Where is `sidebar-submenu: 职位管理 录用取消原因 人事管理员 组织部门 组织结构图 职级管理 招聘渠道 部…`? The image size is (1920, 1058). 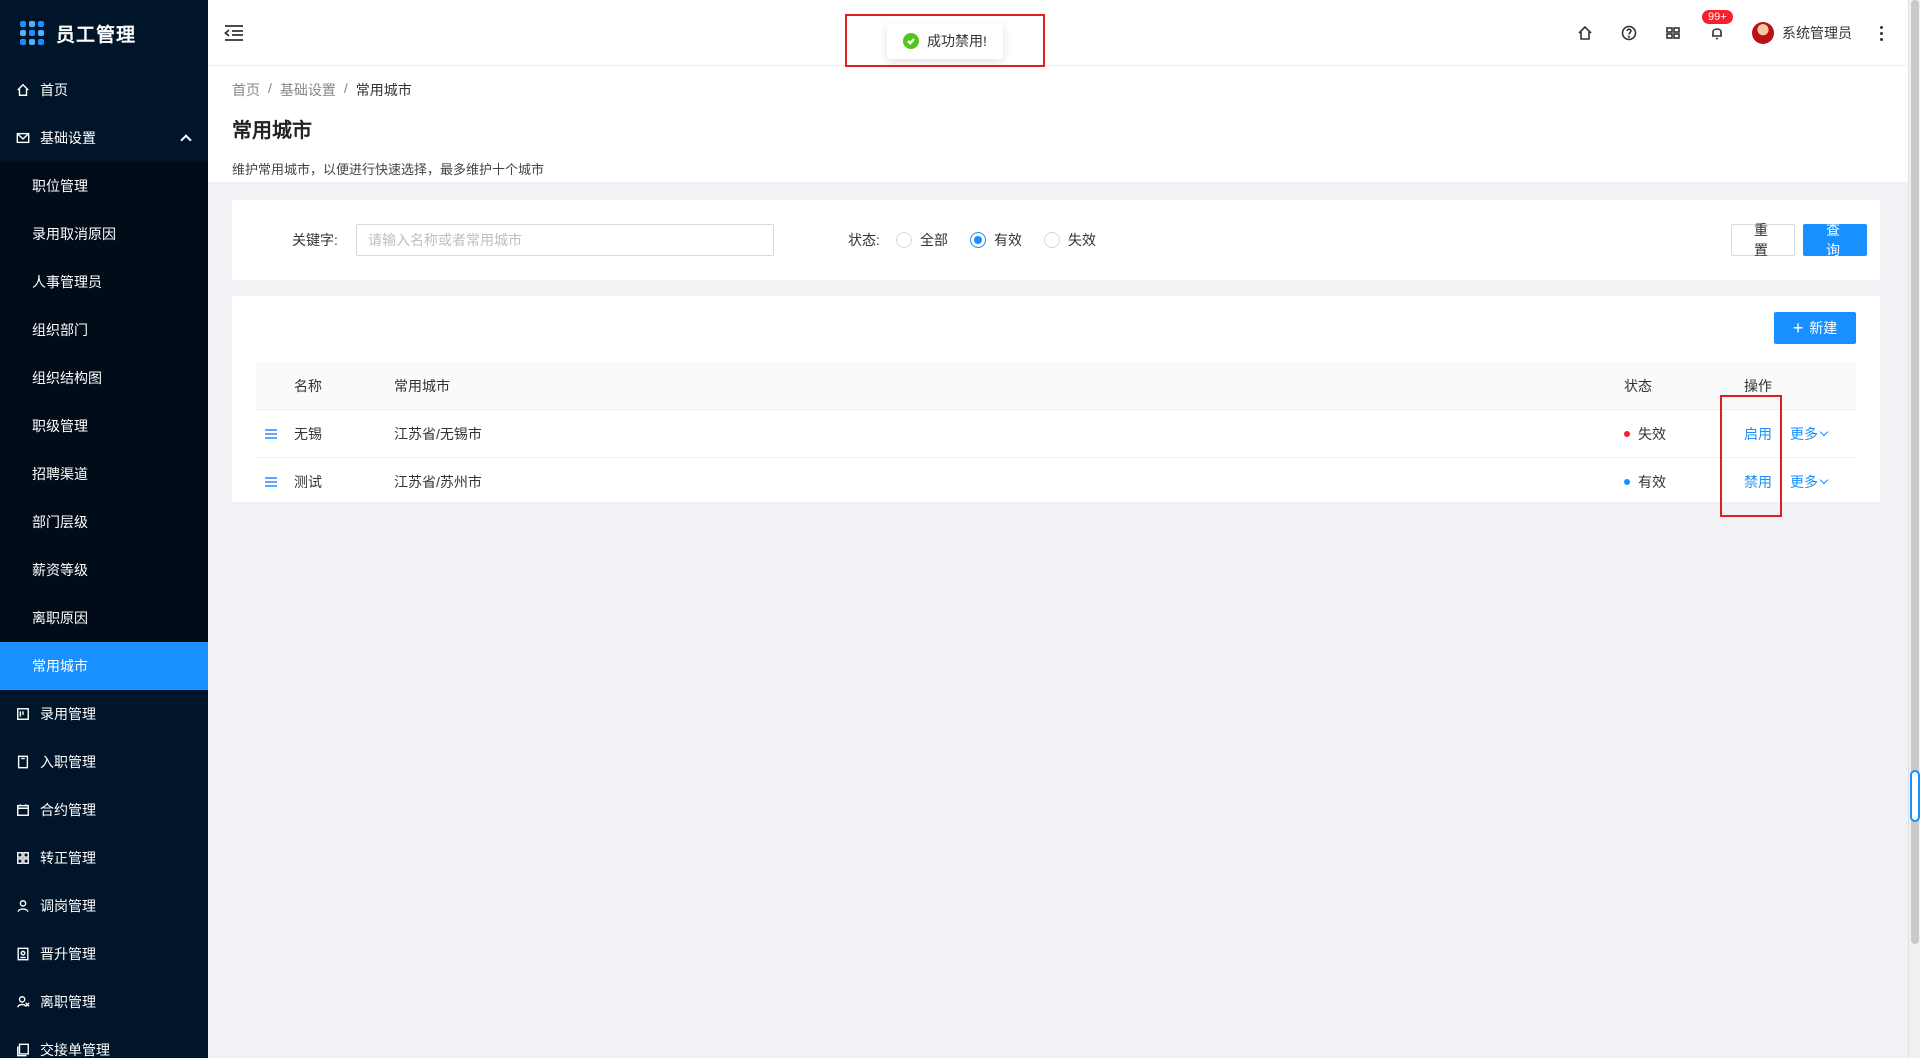 sidebar-submenu: 职位管理 录用取消原因 人事管理员 组织部门 组织结构图 职级管理 招聘渠道 部… is located at coordinates (104, 426).